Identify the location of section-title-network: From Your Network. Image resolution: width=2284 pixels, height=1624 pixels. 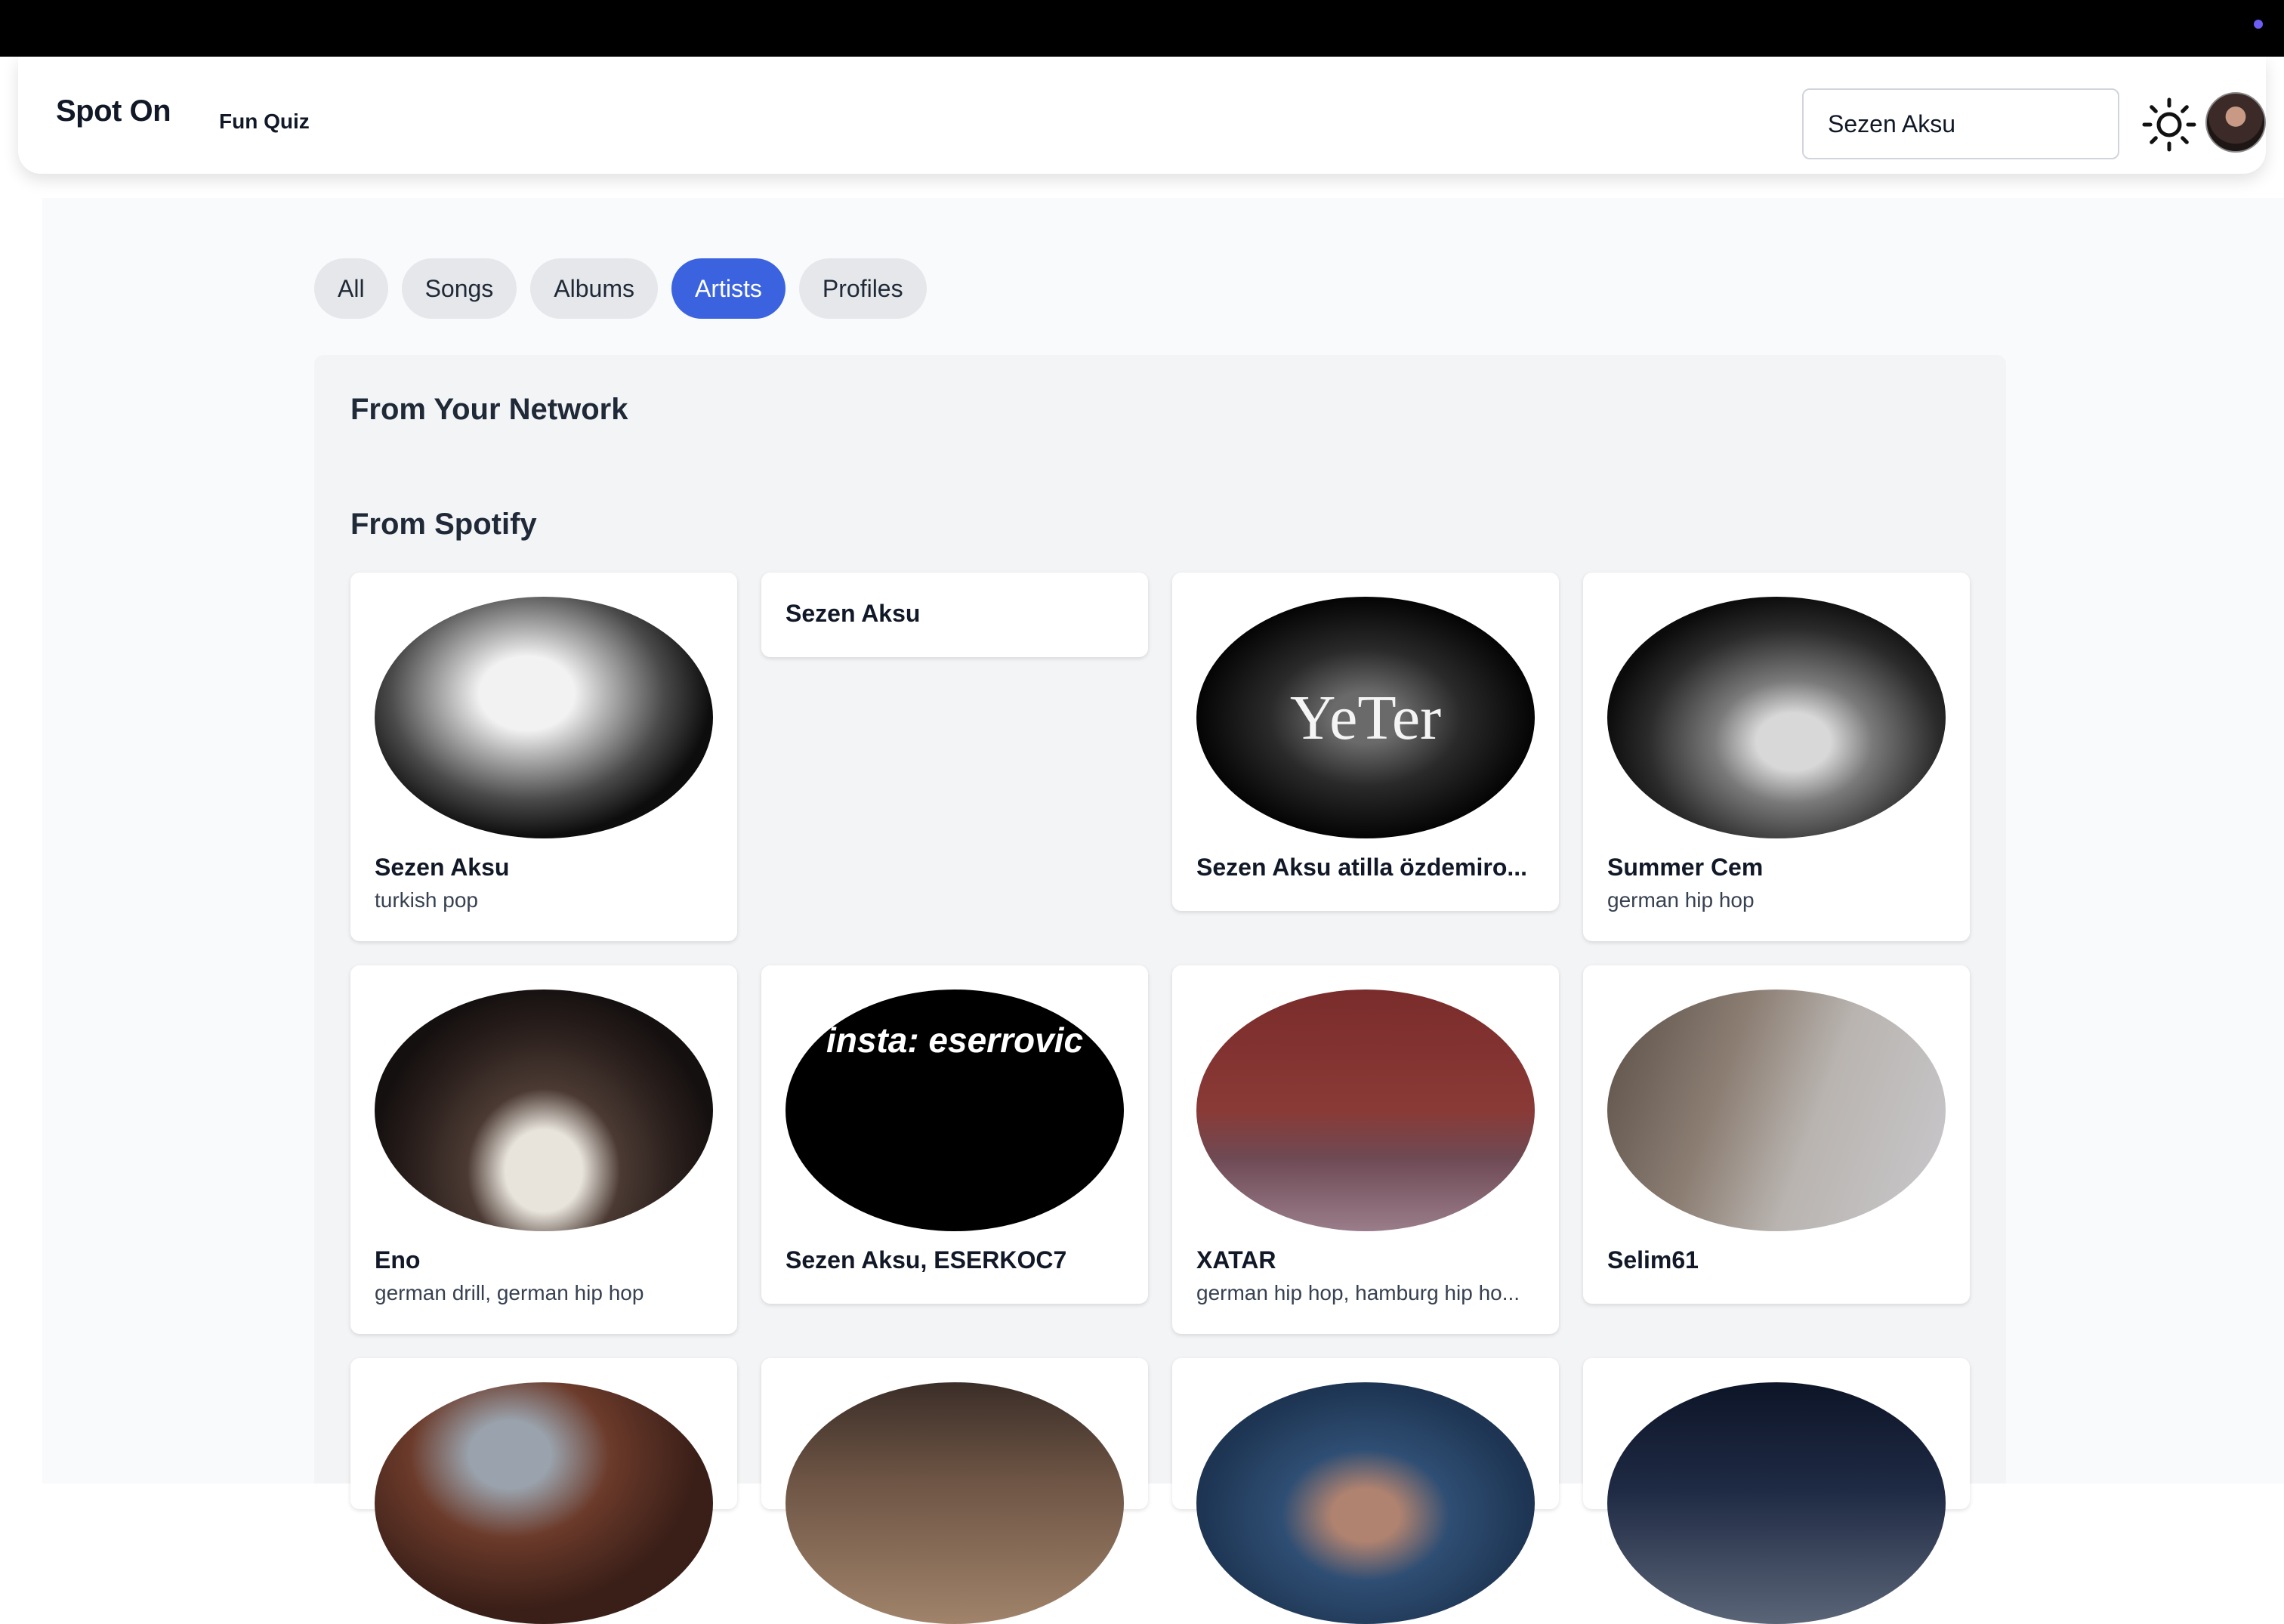
(489, 410).